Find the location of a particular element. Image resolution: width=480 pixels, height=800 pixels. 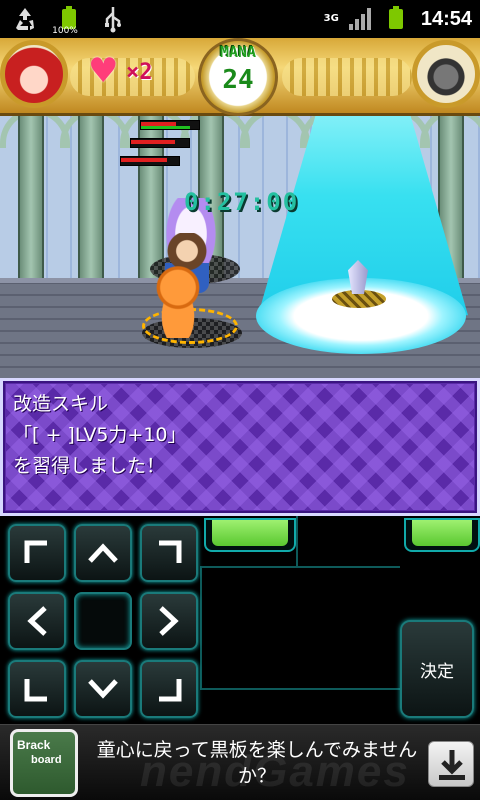

mana-gauge: MANA 24 is located at coordinates (238, 77).